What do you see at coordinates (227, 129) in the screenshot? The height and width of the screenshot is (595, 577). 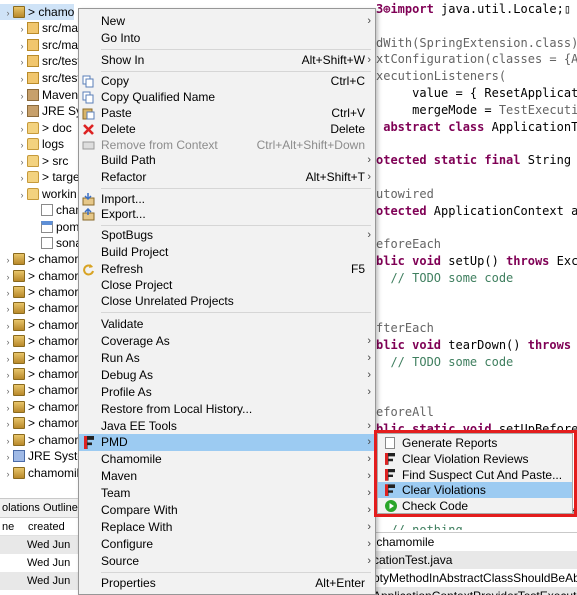 I see `menu-item-delete: Delete Delete` at bounding box center [227, 129].